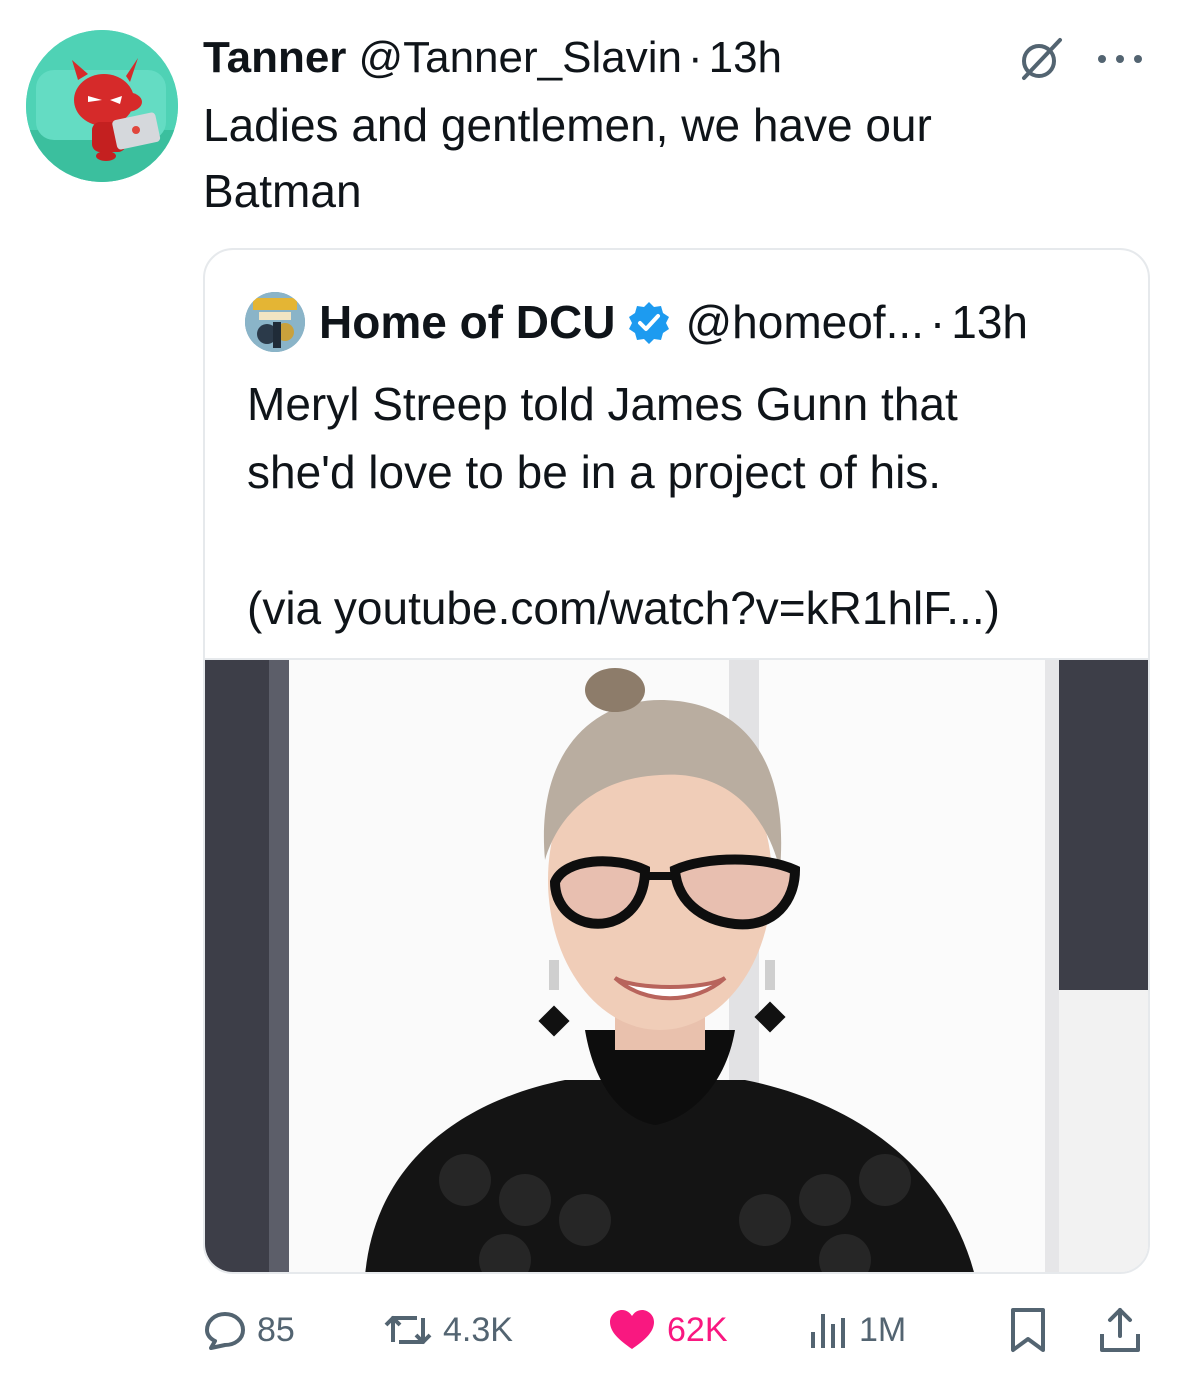  Describe the element at coordinates (989, 322) in the screenshot. I see `quoted-tweet-timestamp: 13h` at that location.